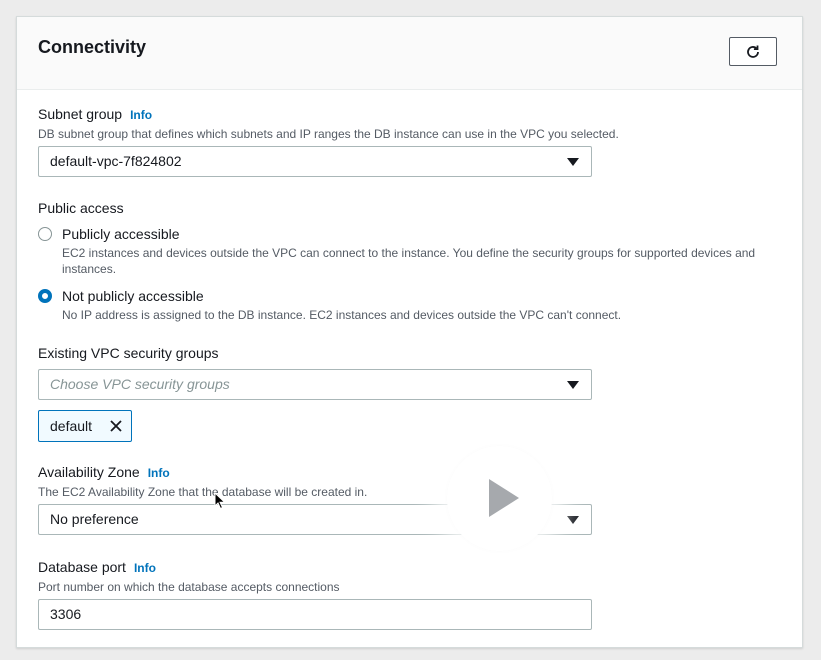 The image size is (821, 660). I want to click on mouse-cursor-icon, so click(220, 501).